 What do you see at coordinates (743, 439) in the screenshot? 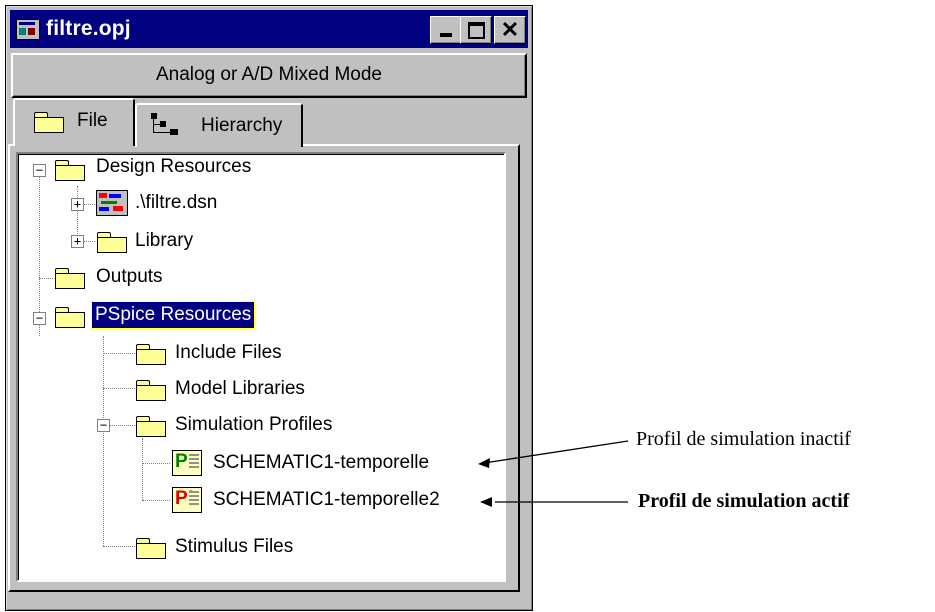
I see `annotation-inactive-profile: Profil de simulation inactif` at bounding box center [743, 439].